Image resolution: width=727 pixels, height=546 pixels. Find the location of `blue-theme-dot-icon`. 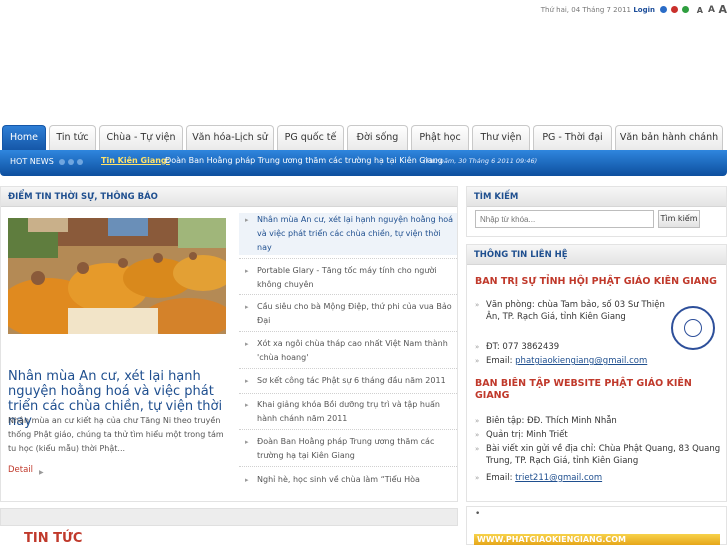

blue-theme-dot-icon is located at coordinates (663, 9).